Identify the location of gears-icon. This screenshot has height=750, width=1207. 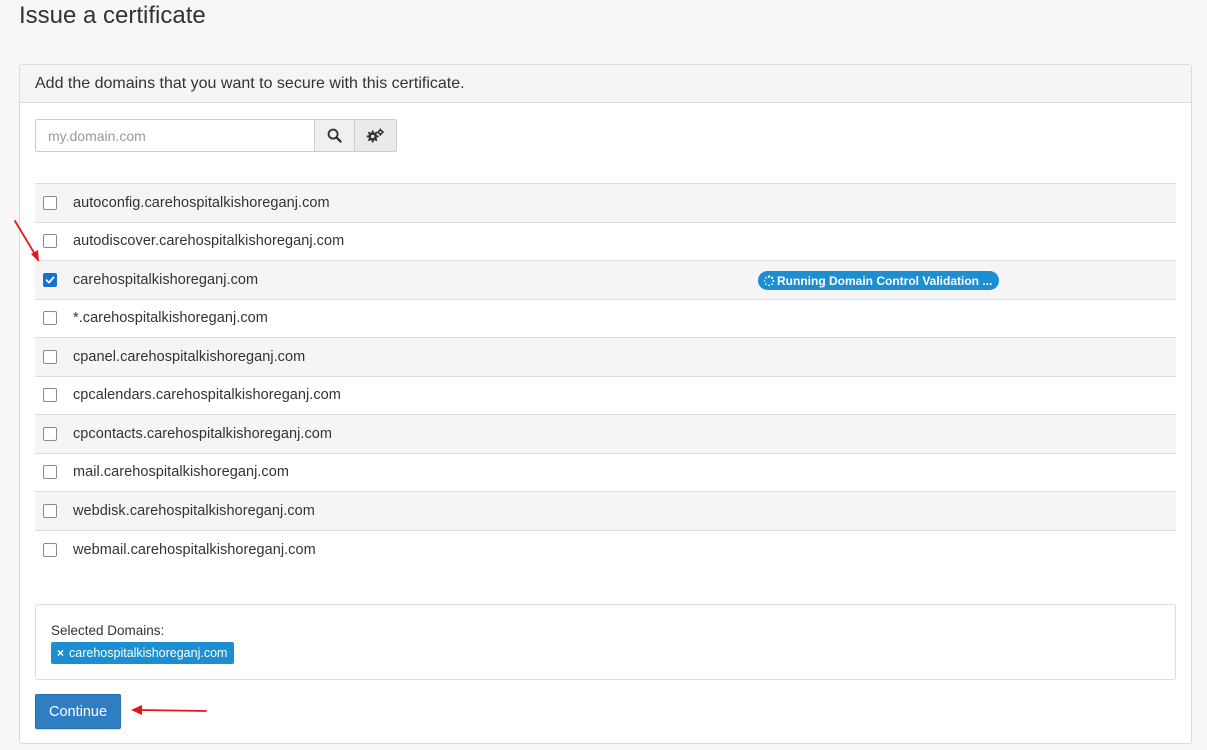
(375, 135).